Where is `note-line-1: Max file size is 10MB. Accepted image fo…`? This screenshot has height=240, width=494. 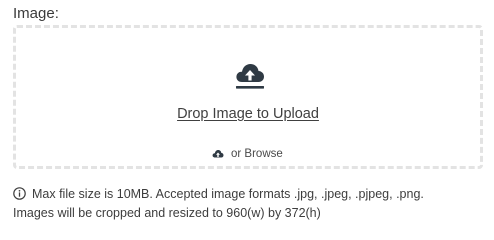
note-line-1: Max file size is 10MB. Accepted image fo… is located at coordinates (250, 194).